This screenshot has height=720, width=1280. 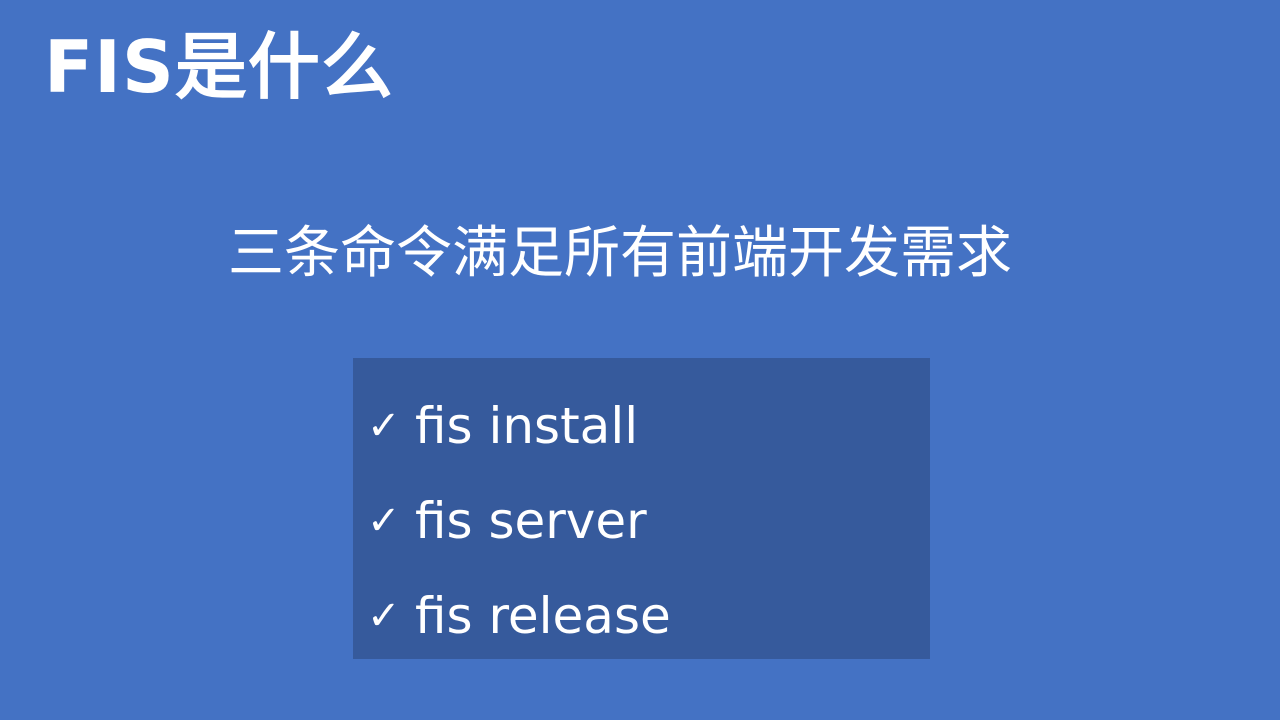 What do you see at coordinates (648, 520) in the screenshot?
I see `command-item-server: ✓ fis server` at bounding box center [648, 520].